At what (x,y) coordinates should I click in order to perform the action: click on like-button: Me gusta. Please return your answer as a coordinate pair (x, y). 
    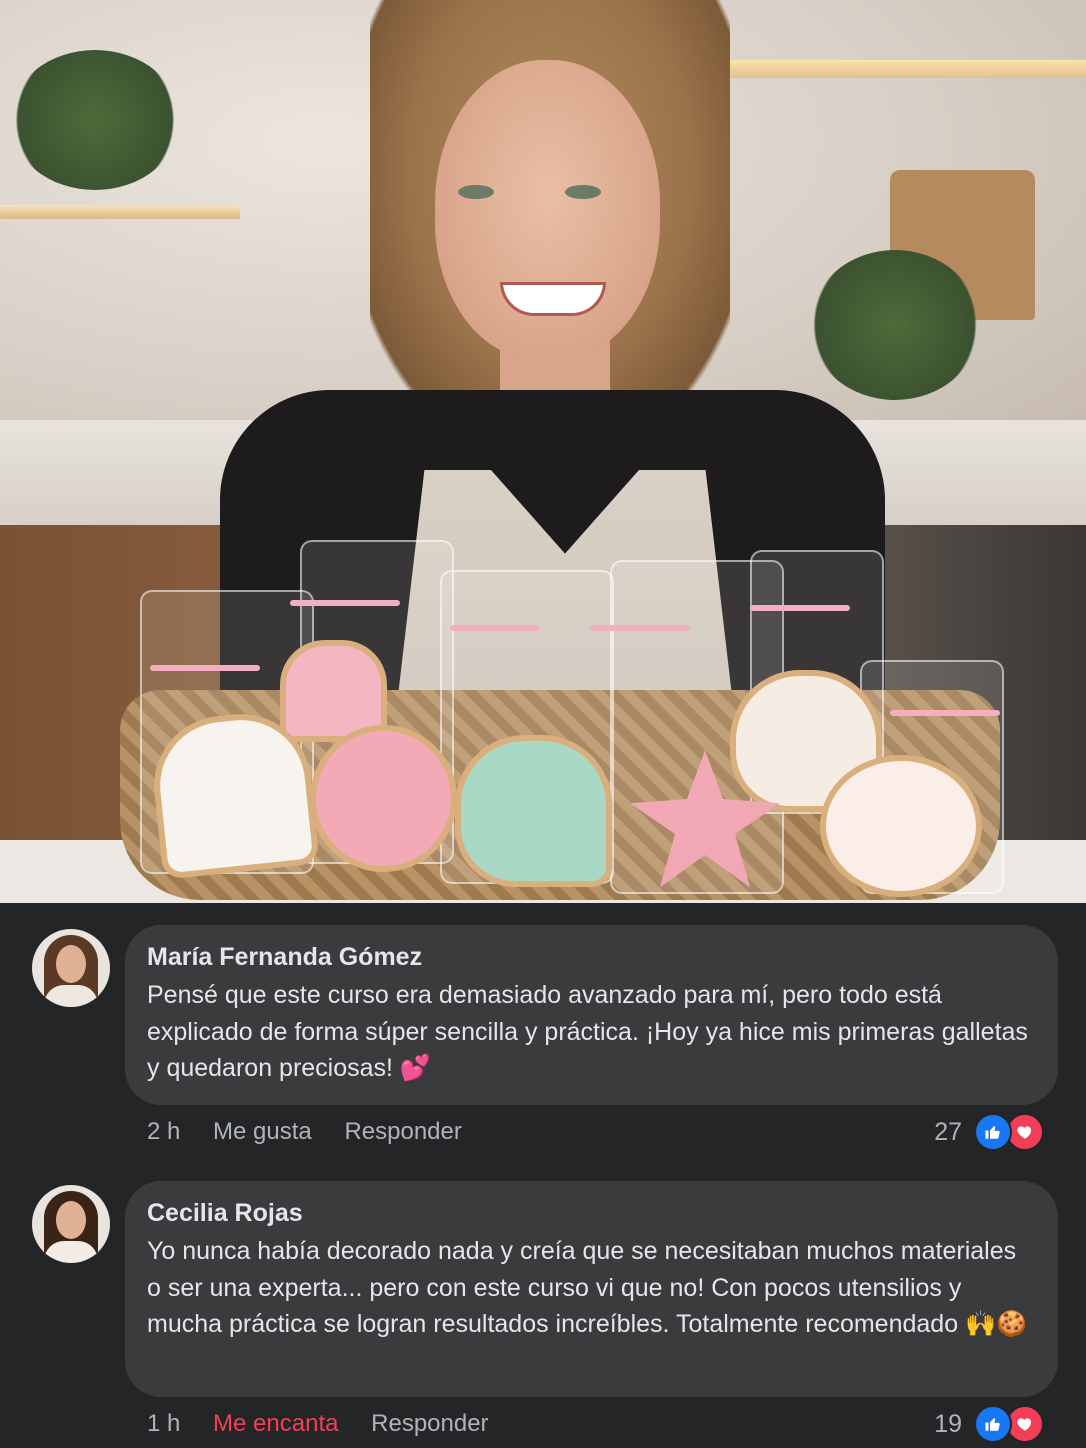
    Looking at the image, I should click on (262, 1131).